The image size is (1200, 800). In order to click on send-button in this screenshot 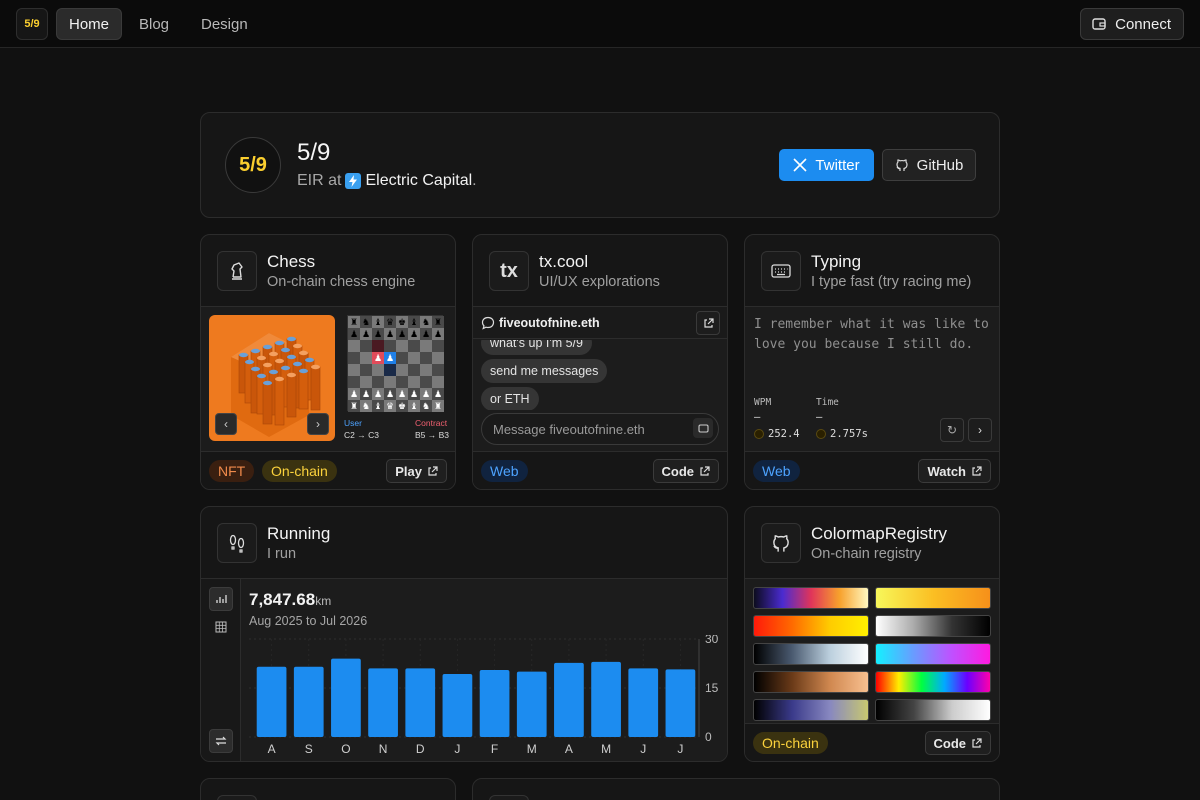, I will do `click(703, 428)`.